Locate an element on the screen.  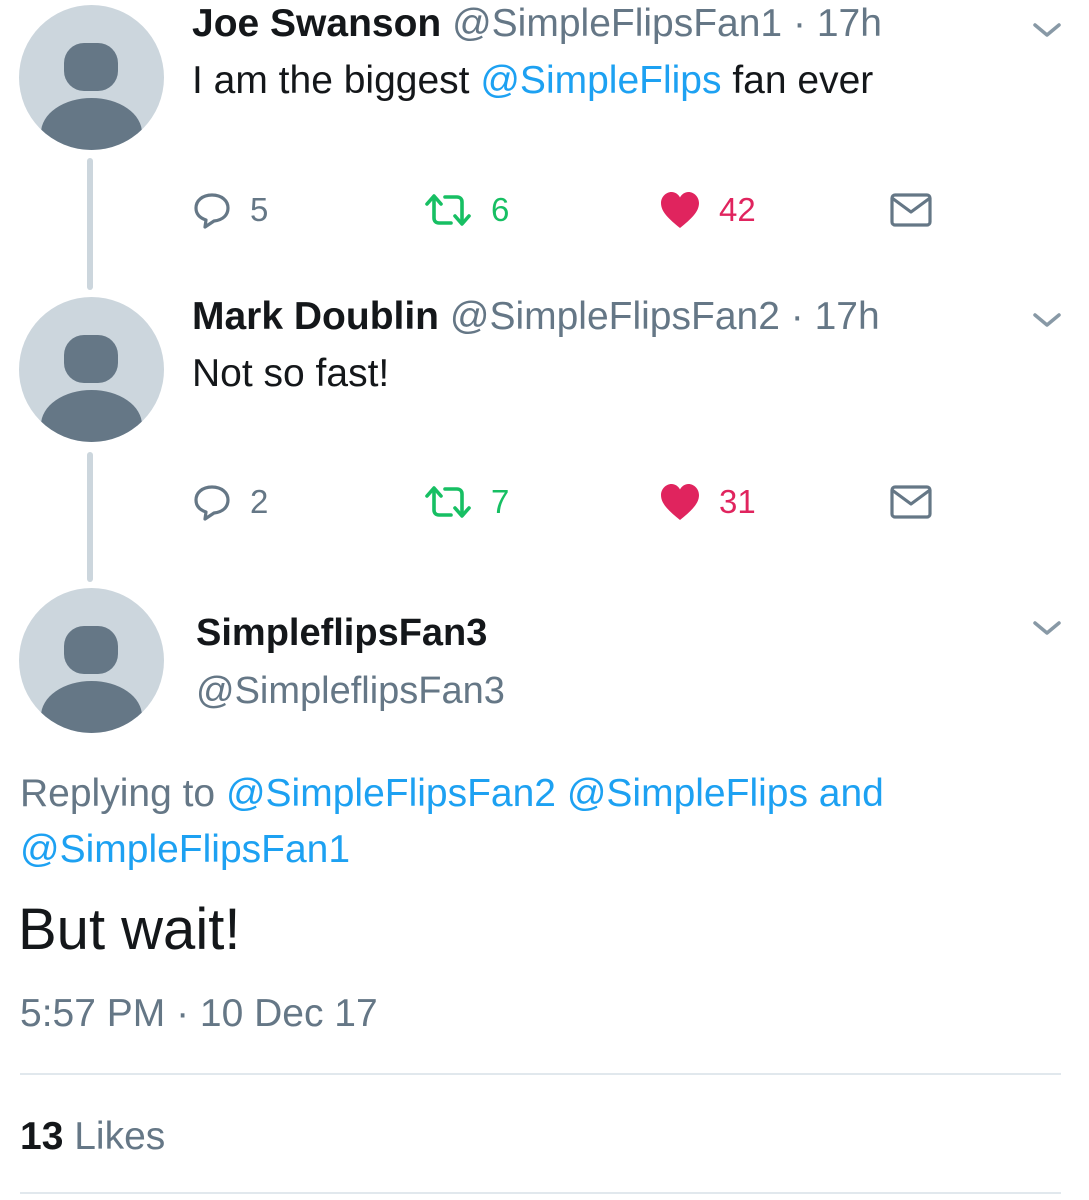
tweet-header: Mark Doublin @SimpleFlipsFan2 · 17h is located at coordinates (536, 317).